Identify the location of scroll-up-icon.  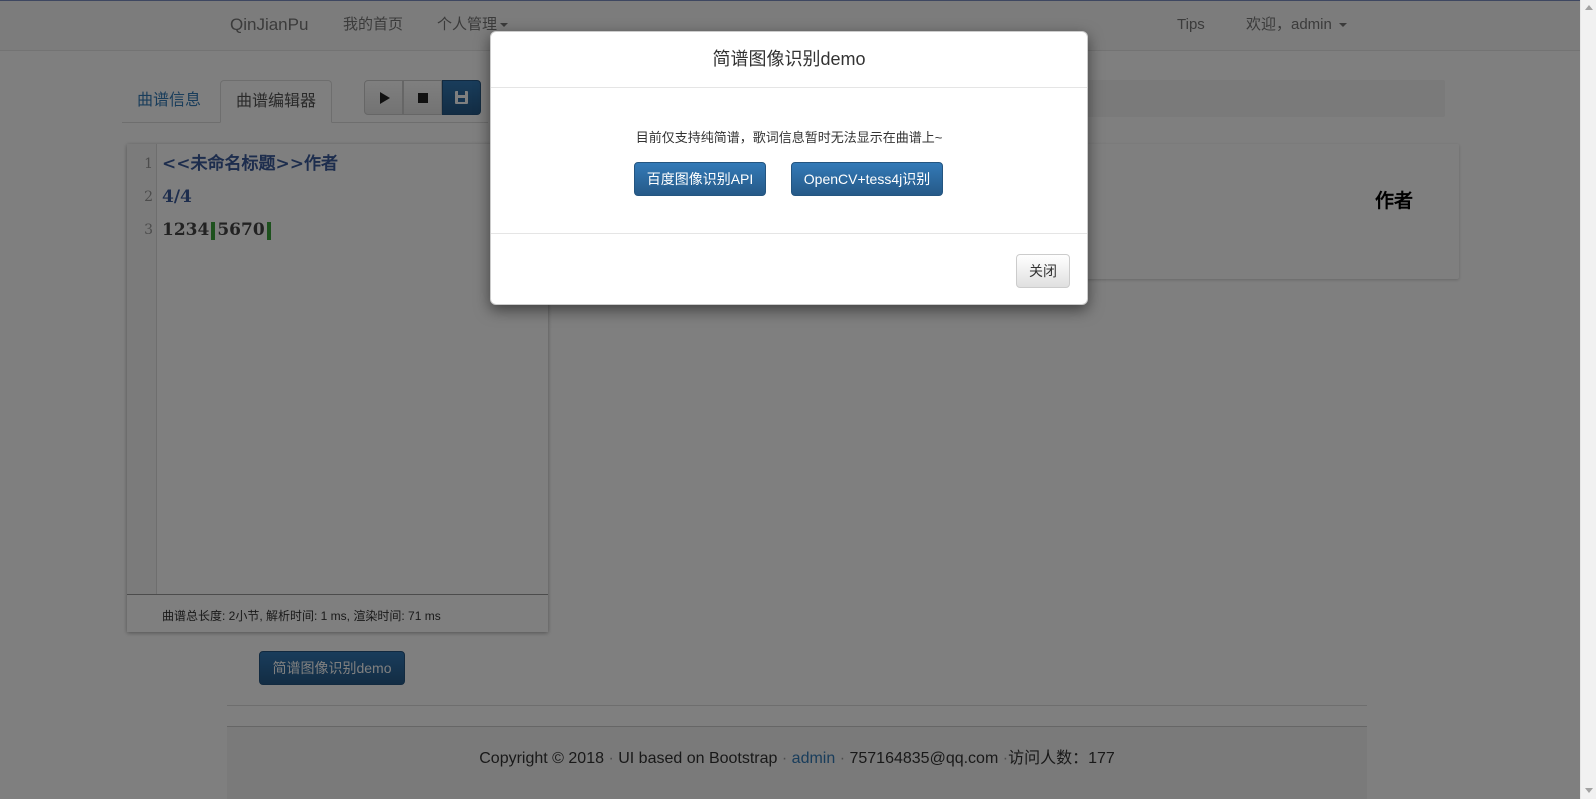
(1589, 7).